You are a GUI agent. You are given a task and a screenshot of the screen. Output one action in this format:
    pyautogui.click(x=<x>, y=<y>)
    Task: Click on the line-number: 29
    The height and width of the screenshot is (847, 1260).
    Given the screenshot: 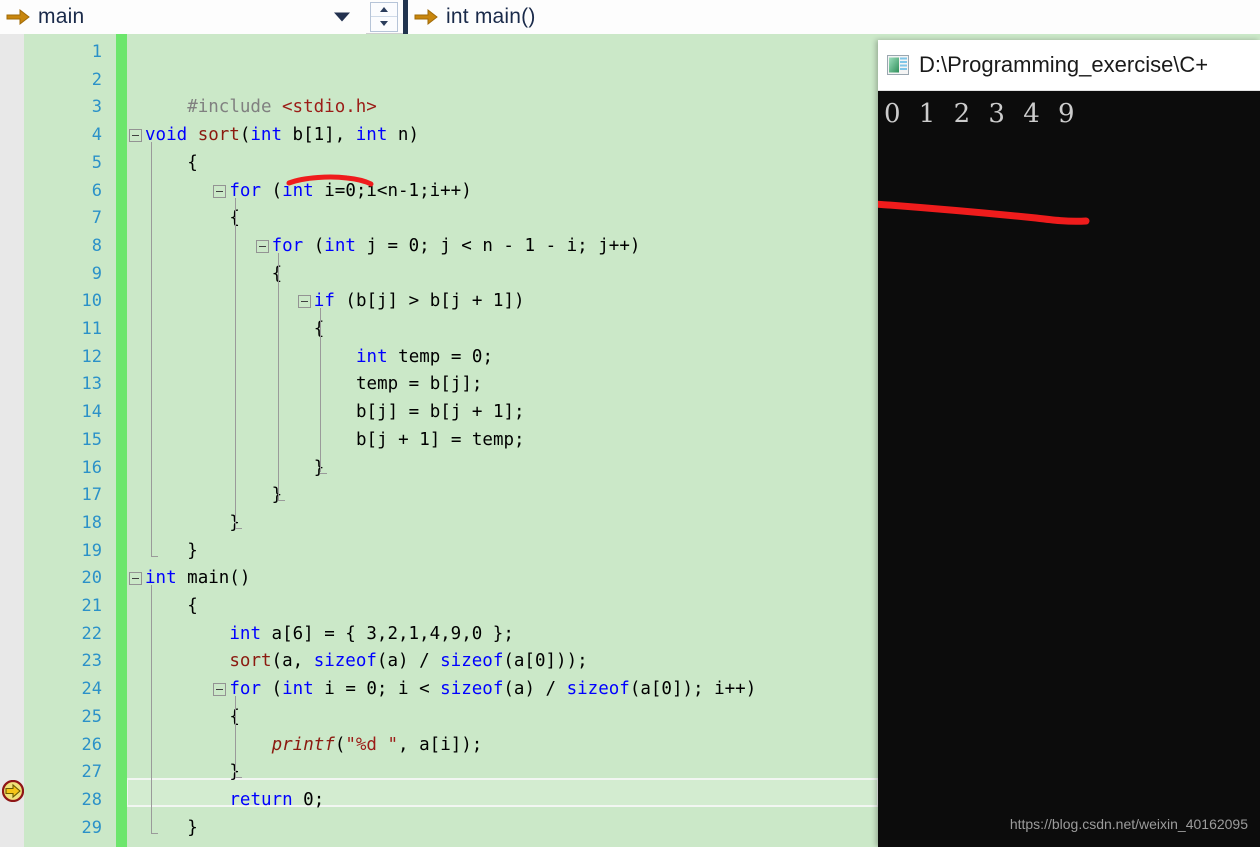 What is the action you would take?
    pyautogui.click(x=91, y=827)
    